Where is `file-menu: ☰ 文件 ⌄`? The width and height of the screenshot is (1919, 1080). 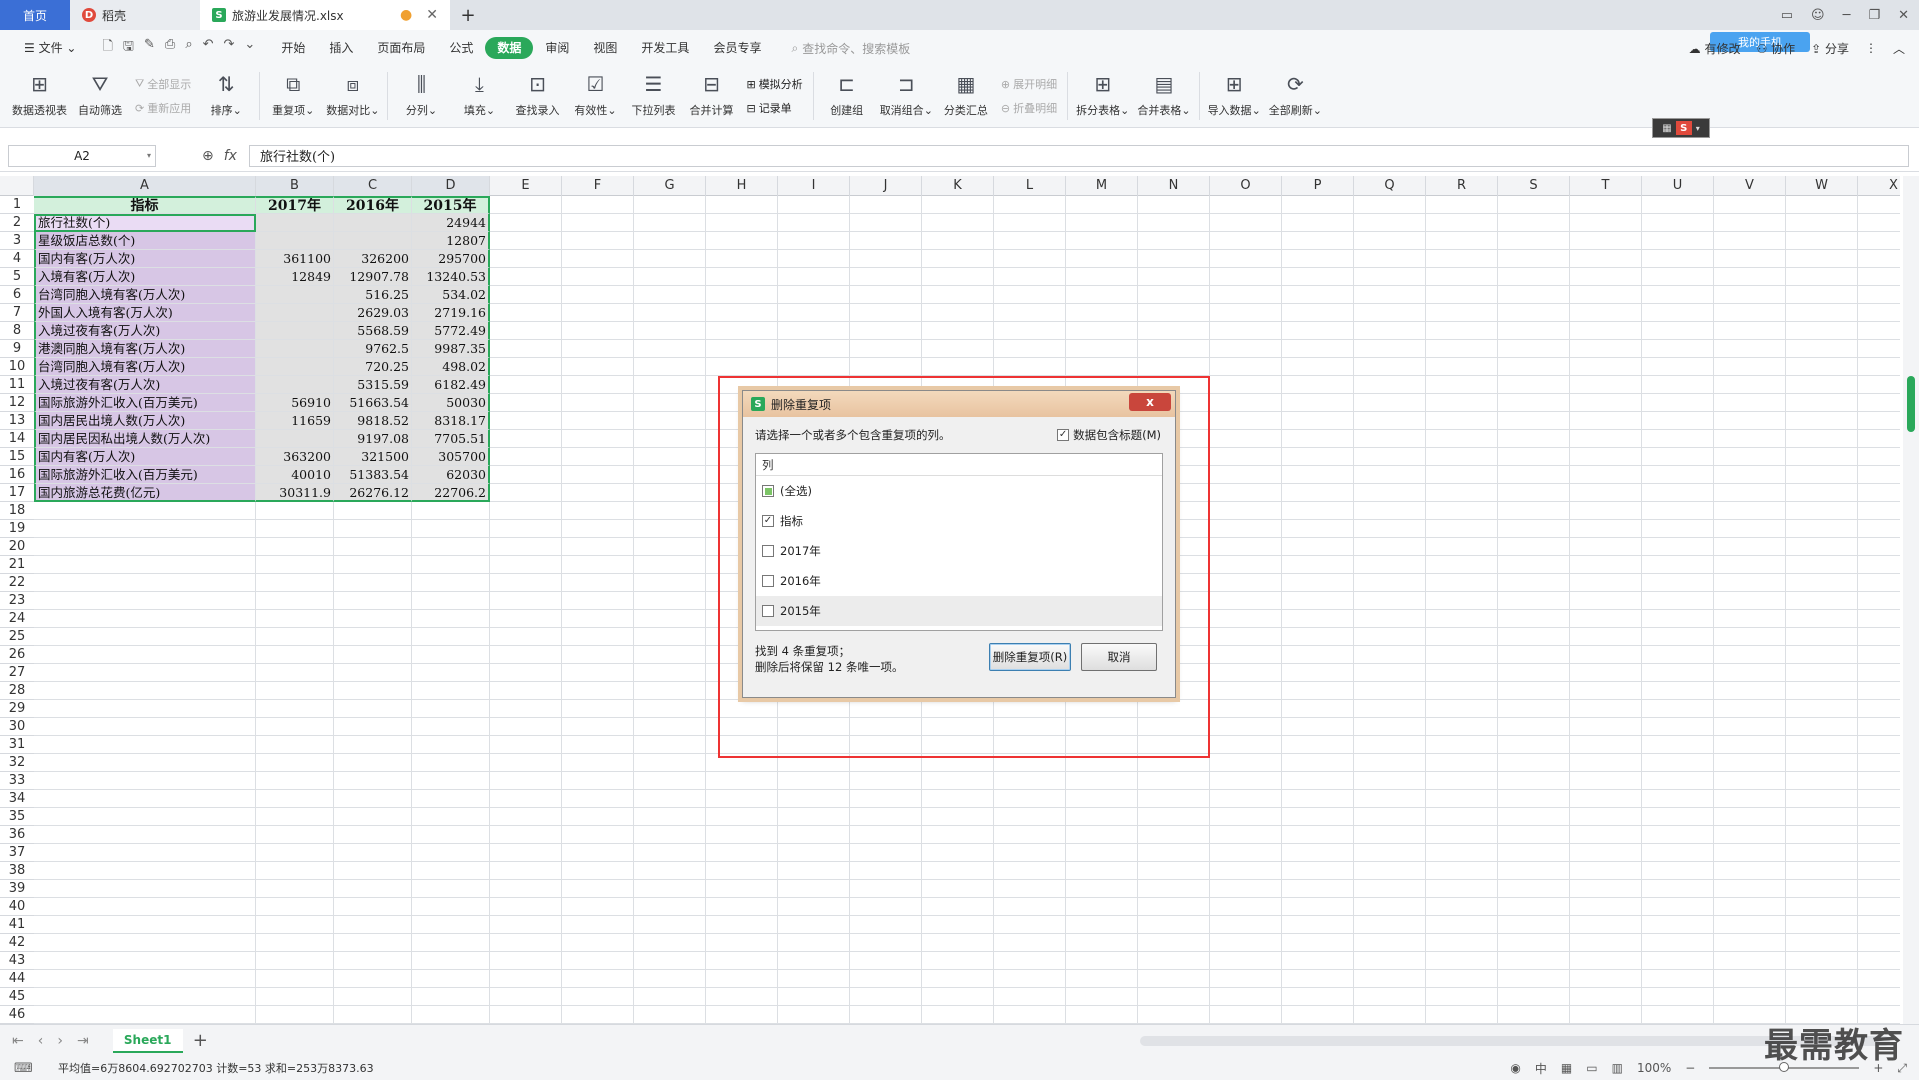
file-menu: ☰ 文件 ⌄ is located at coordinates (50, 48).